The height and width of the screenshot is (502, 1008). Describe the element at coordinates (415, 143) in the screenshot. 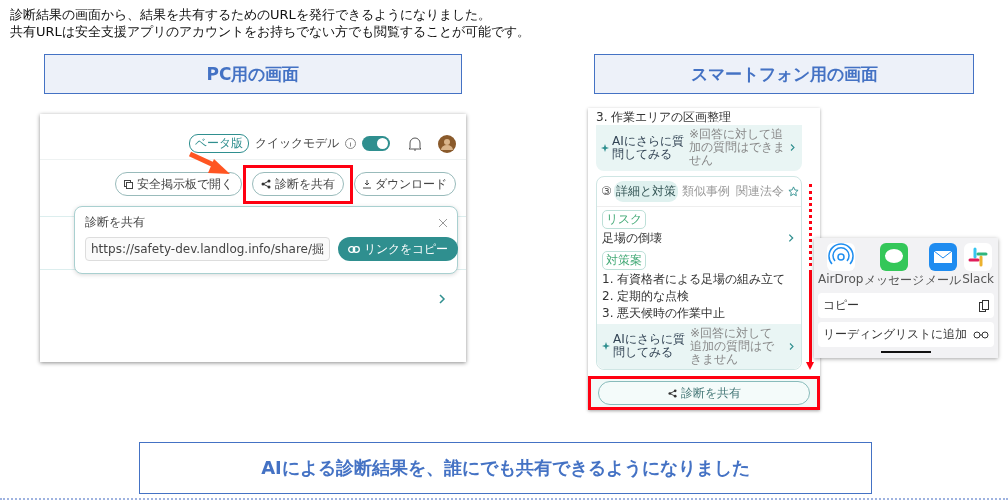

I see `bell-icon` at that location.